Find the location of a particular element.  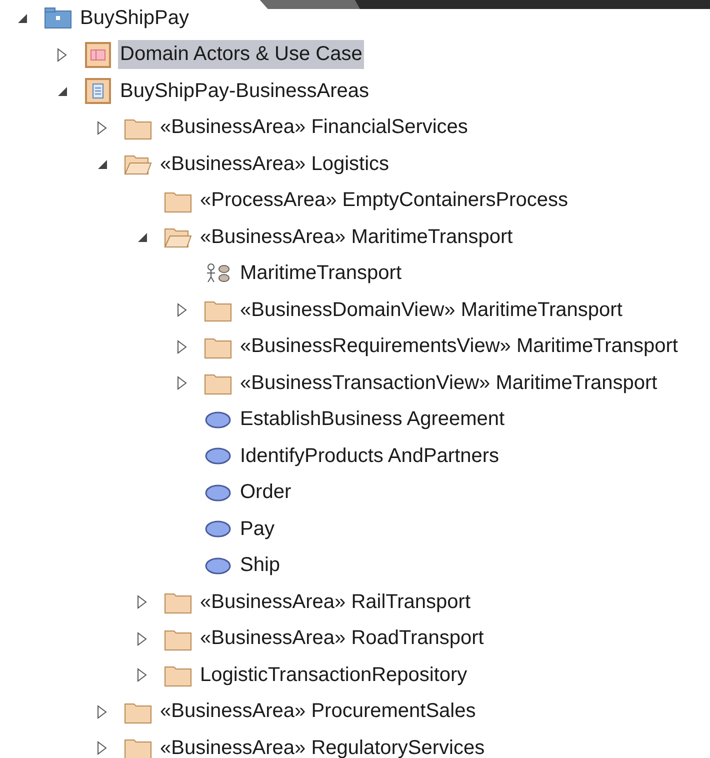

tree-item-label: «BusinessTransactionView» MaritimeTransport is located at coordinates (449, 383).